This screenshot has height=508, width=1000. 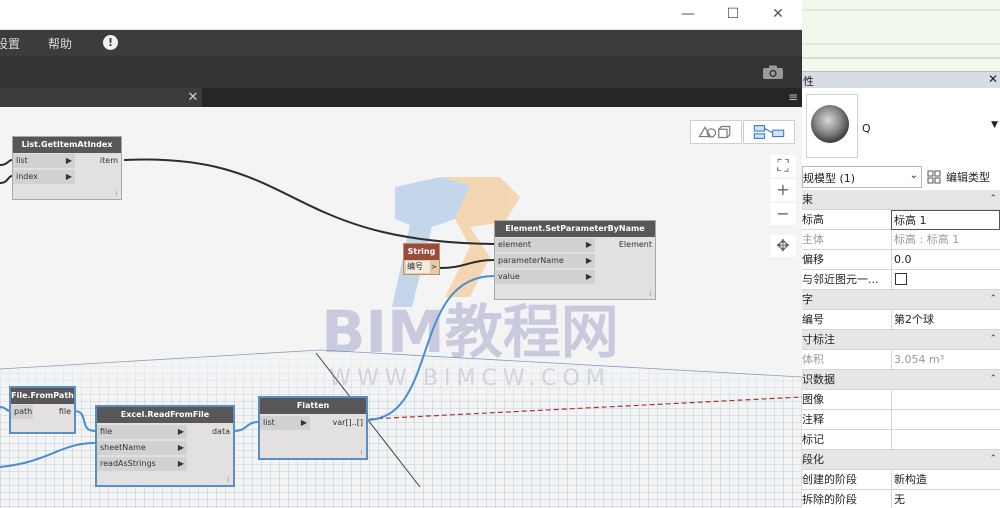 What do you see at coordinates (808, 81) in the screenshot?
I see `properties-title: 性` at bounding box center [808, 81].